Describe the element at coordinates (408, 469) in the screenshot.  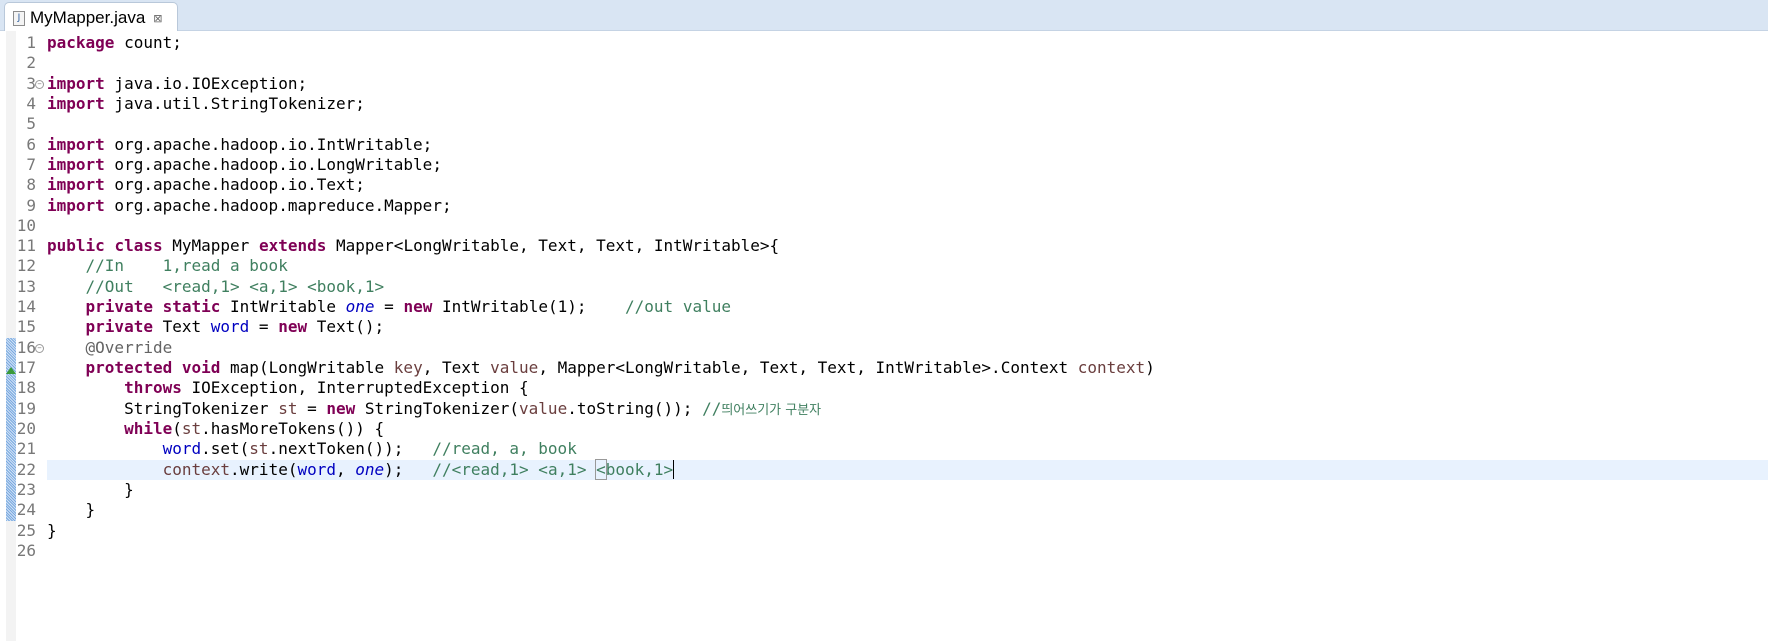
I see `code-token: );` at that location.